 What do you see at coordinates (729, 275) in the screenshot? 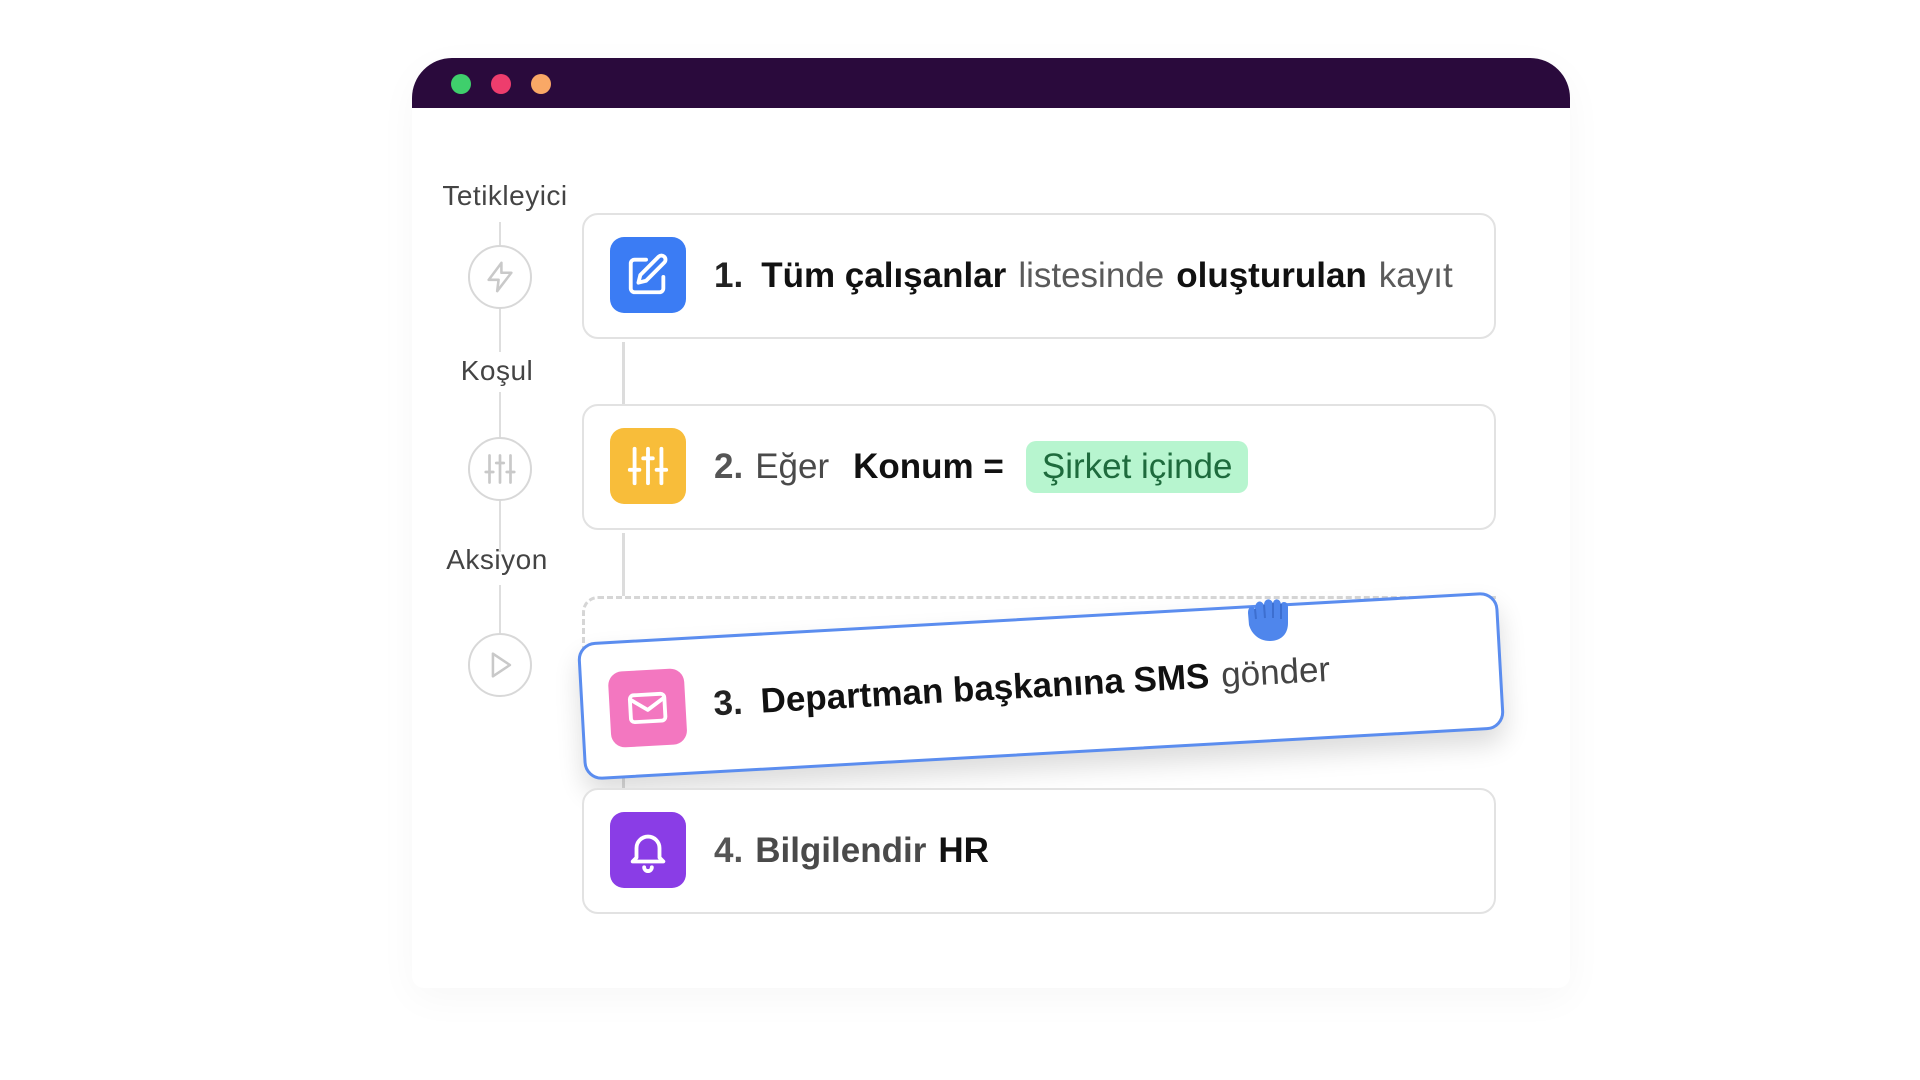
I see `step-number: 1.` at bounding box center [729, 275].